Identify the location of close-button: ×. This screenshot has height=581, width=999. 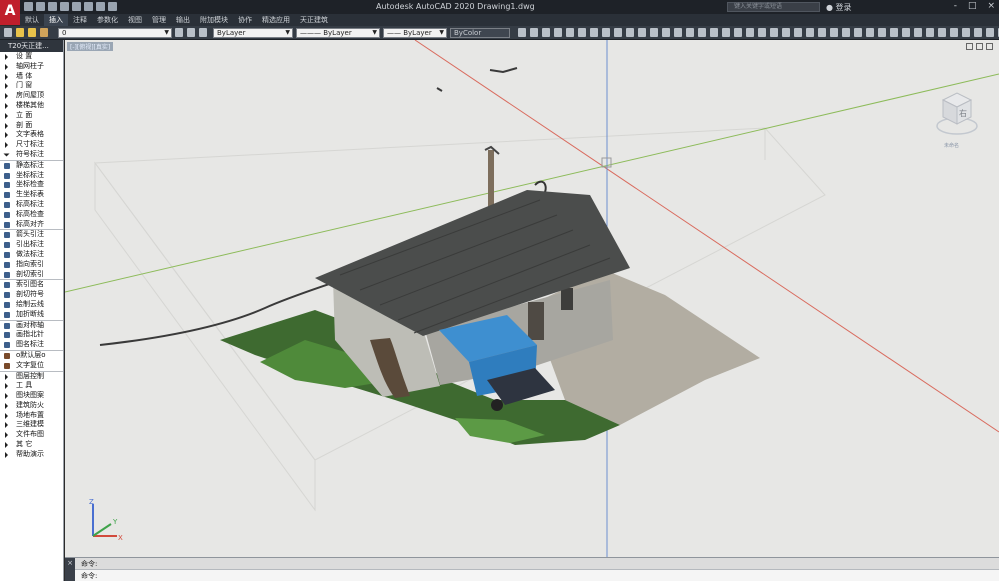
(991, 6).